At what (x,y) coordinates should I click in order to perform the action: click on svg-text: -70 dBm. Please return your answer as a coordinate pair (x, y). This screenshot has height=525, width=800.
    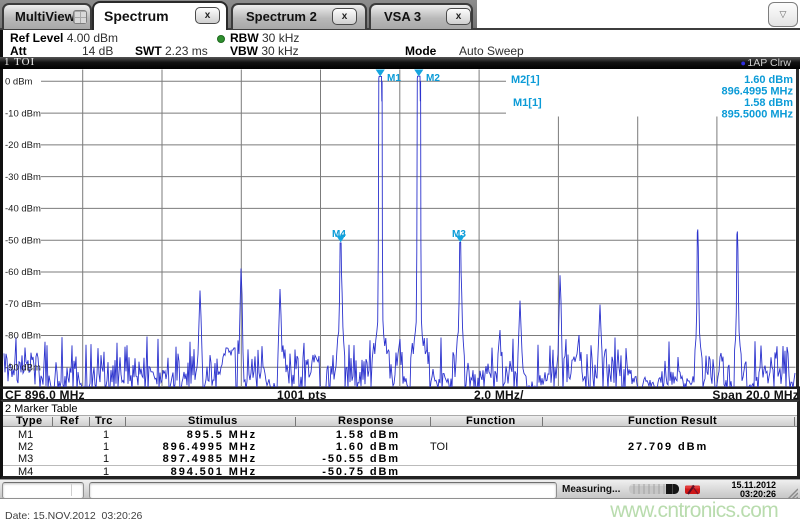
    Looking at the image, I should click on (23, 304).